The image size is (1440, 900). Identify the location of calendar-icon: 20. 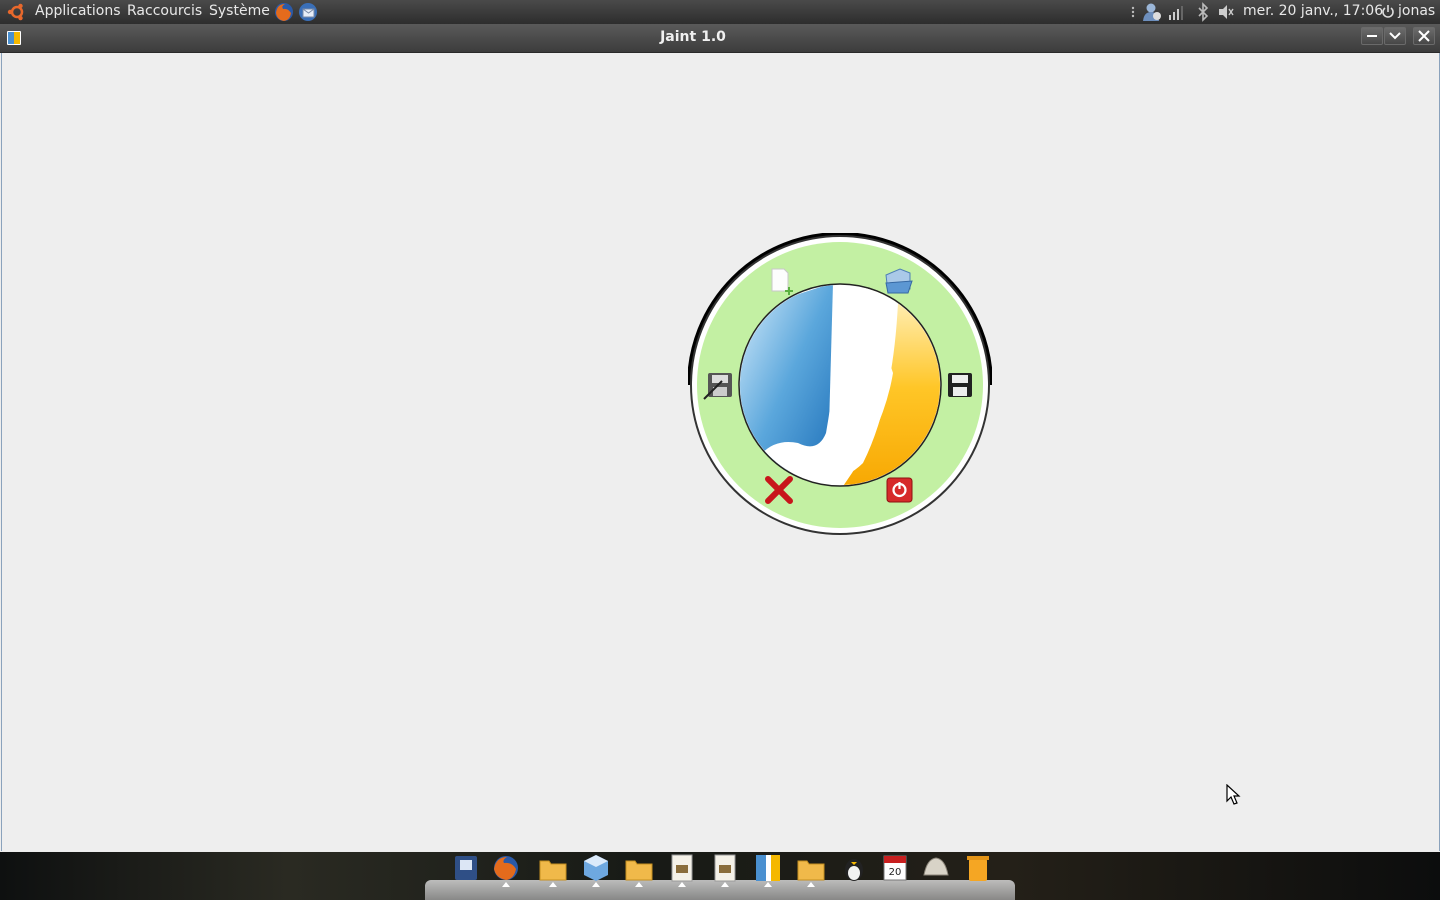
(895, 868).